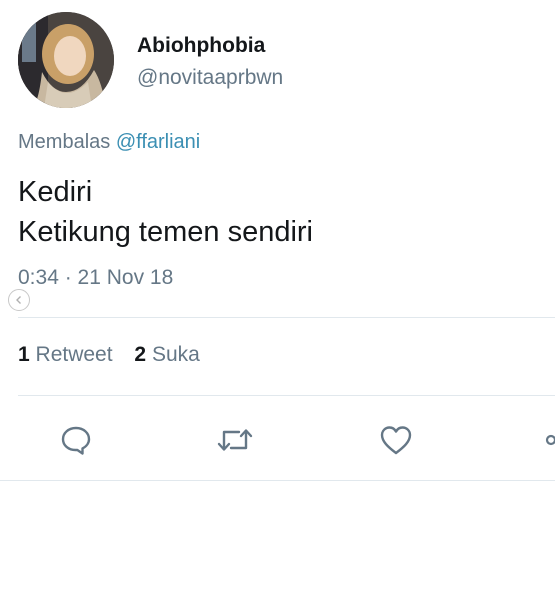 The height and width of the screenshot is (598, 555). I want to click on share-button, so click(545, 440).